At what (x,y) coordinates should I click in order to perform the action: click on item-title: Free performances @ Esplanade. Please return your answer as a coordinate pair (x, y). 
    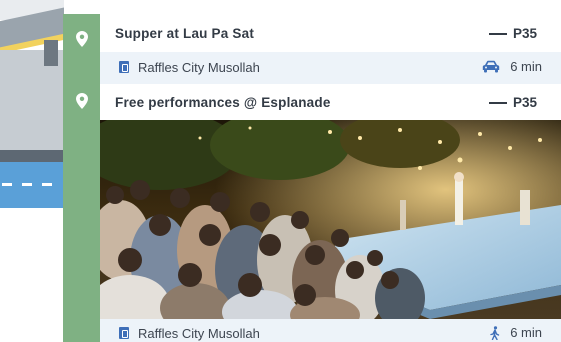
    Looking at the image, I should click on (223, 102).